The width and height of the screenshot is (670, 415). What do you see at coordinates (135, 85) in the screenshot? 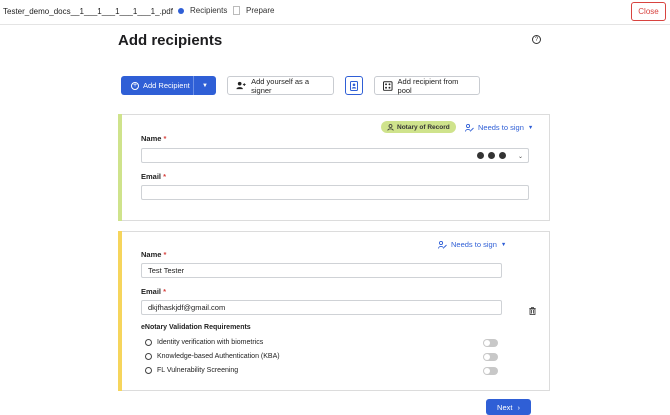
I see `plus-circle-icon: +` at bounding box center [135, 85].